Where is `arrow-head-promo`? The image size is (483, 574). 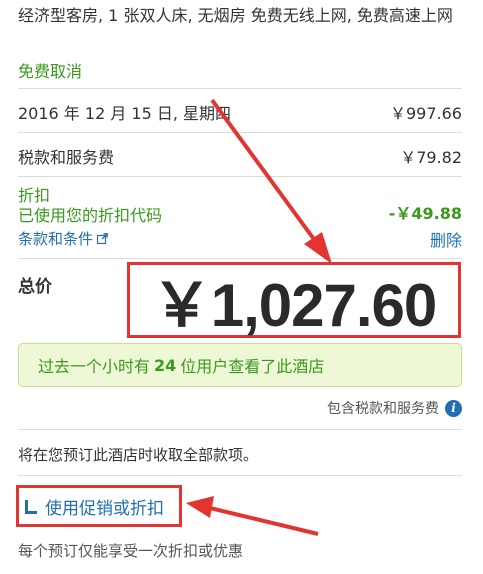
arrow-head-promo is located at coordinates (200, 507).